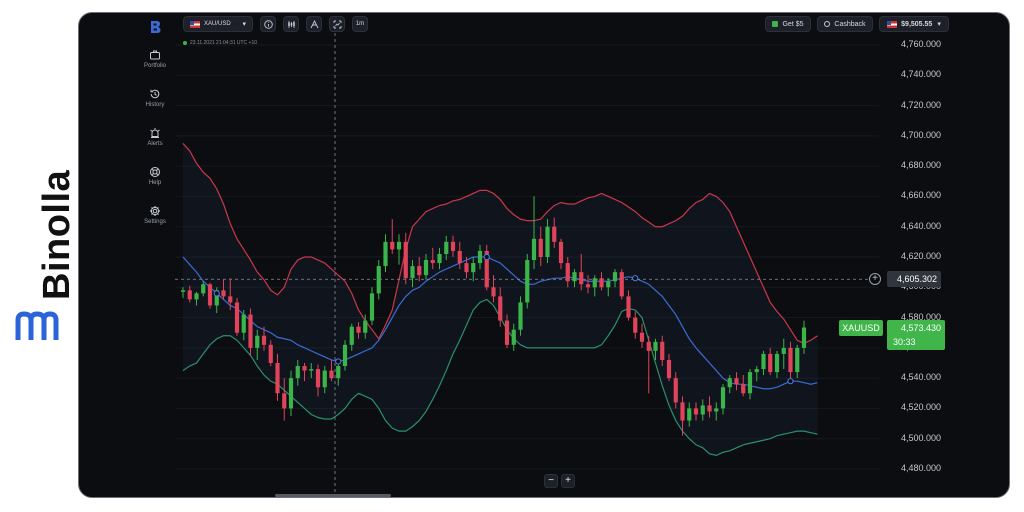  I want to click on alarm-icon, so click(155, 133).